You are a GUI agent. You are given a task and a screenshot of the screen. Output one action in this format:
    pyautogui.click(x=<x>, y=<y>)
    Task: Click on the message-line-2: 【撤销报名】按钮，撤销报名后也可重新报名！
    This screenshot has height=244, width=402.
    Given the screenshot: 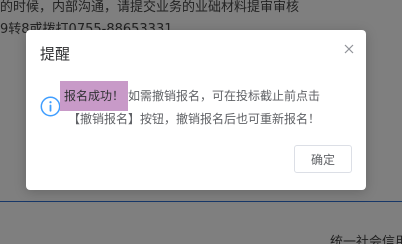 What is the action you would take?
    pyautogui.click(x=194, y=119)
    